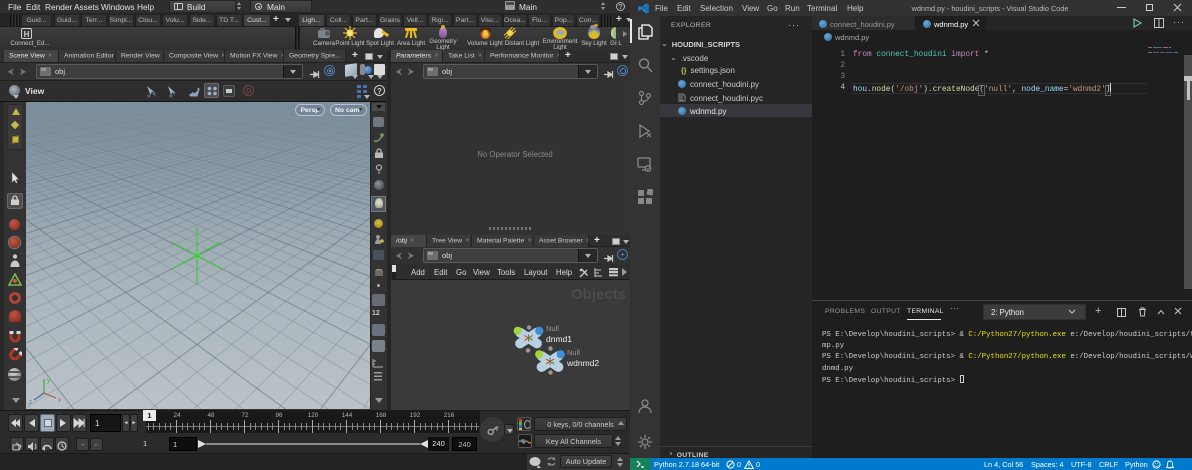 Image resolution: width=1192 pixels, height=470 pixels. Describe the element at coordinates (48, 381) in the screenshot. I see `svg-text: y` at that location.